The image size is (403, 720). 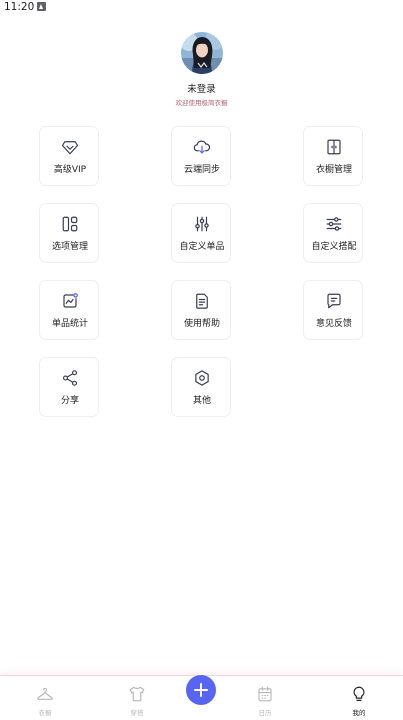 I want to click on status-time: 11:20, so click(x=19, y=7).